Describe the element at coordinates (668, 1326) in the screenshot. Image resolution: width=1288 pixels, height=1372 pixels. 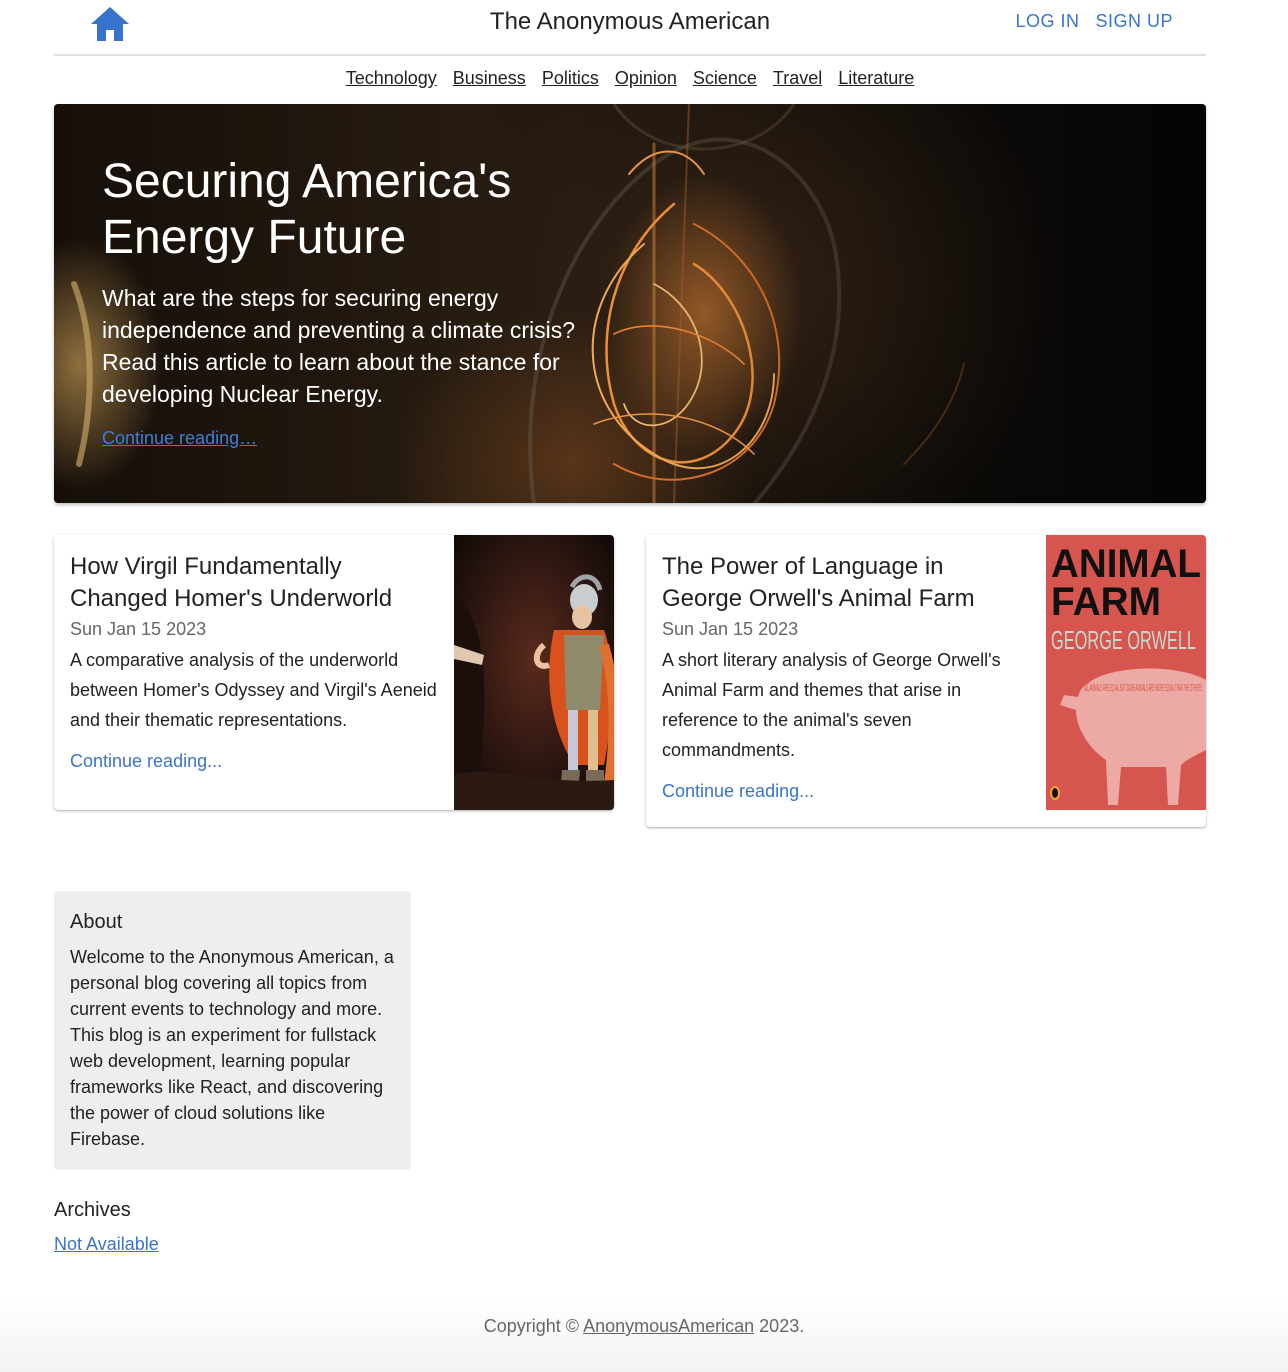
I see `footer-home-link: AnonymousAmerican` at that location.